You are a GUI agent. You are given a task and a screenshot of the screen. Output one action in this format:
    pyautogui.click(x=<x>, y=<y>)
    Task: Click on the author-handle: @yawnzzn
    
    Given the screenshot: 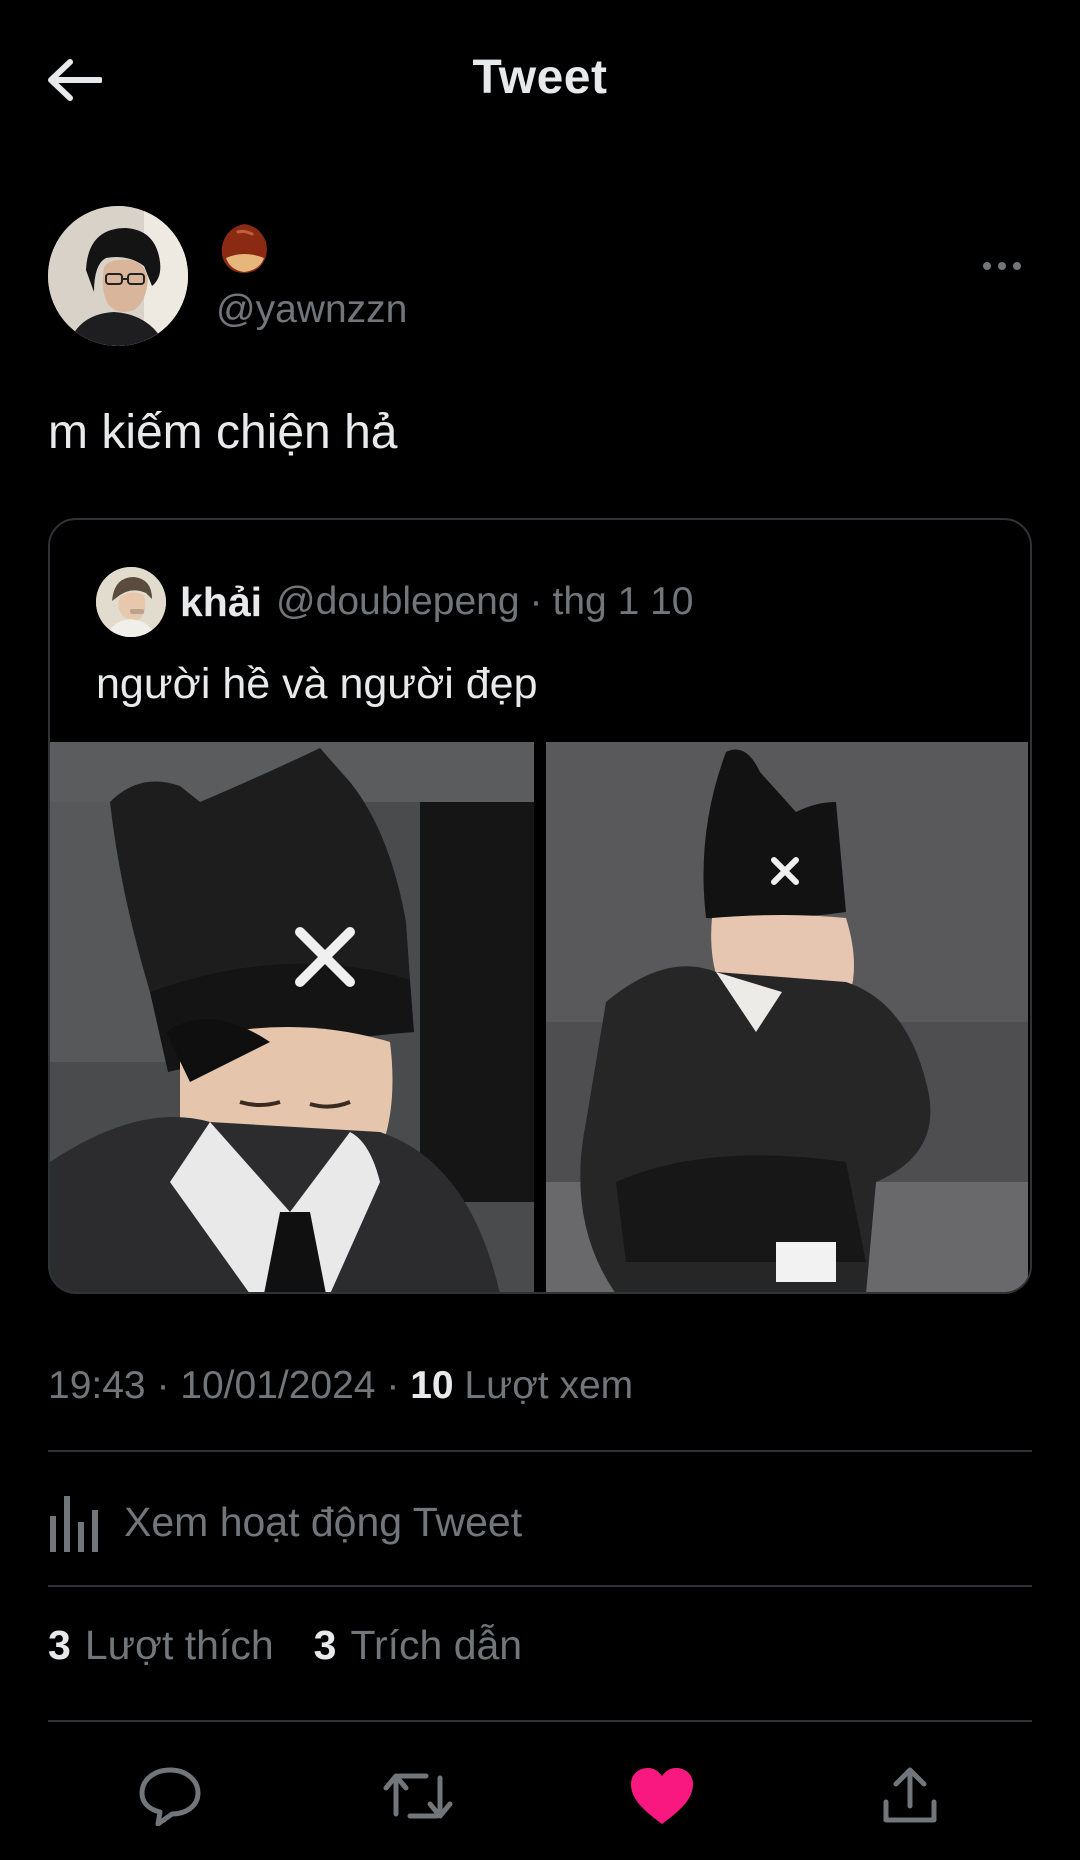 What is the action you would take?
    pyautogui.click(x=311, y=310)
    